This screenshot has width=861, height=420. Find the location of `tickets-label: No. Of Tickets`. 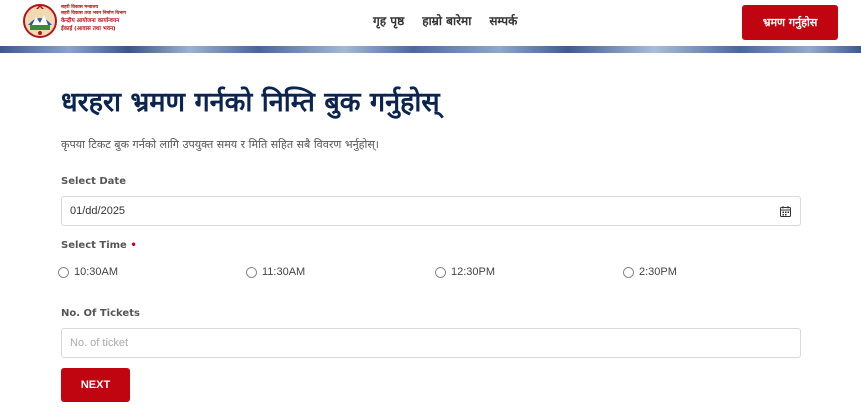

tickets-label: No. Of Tickets is located at coordinates (100, 313).